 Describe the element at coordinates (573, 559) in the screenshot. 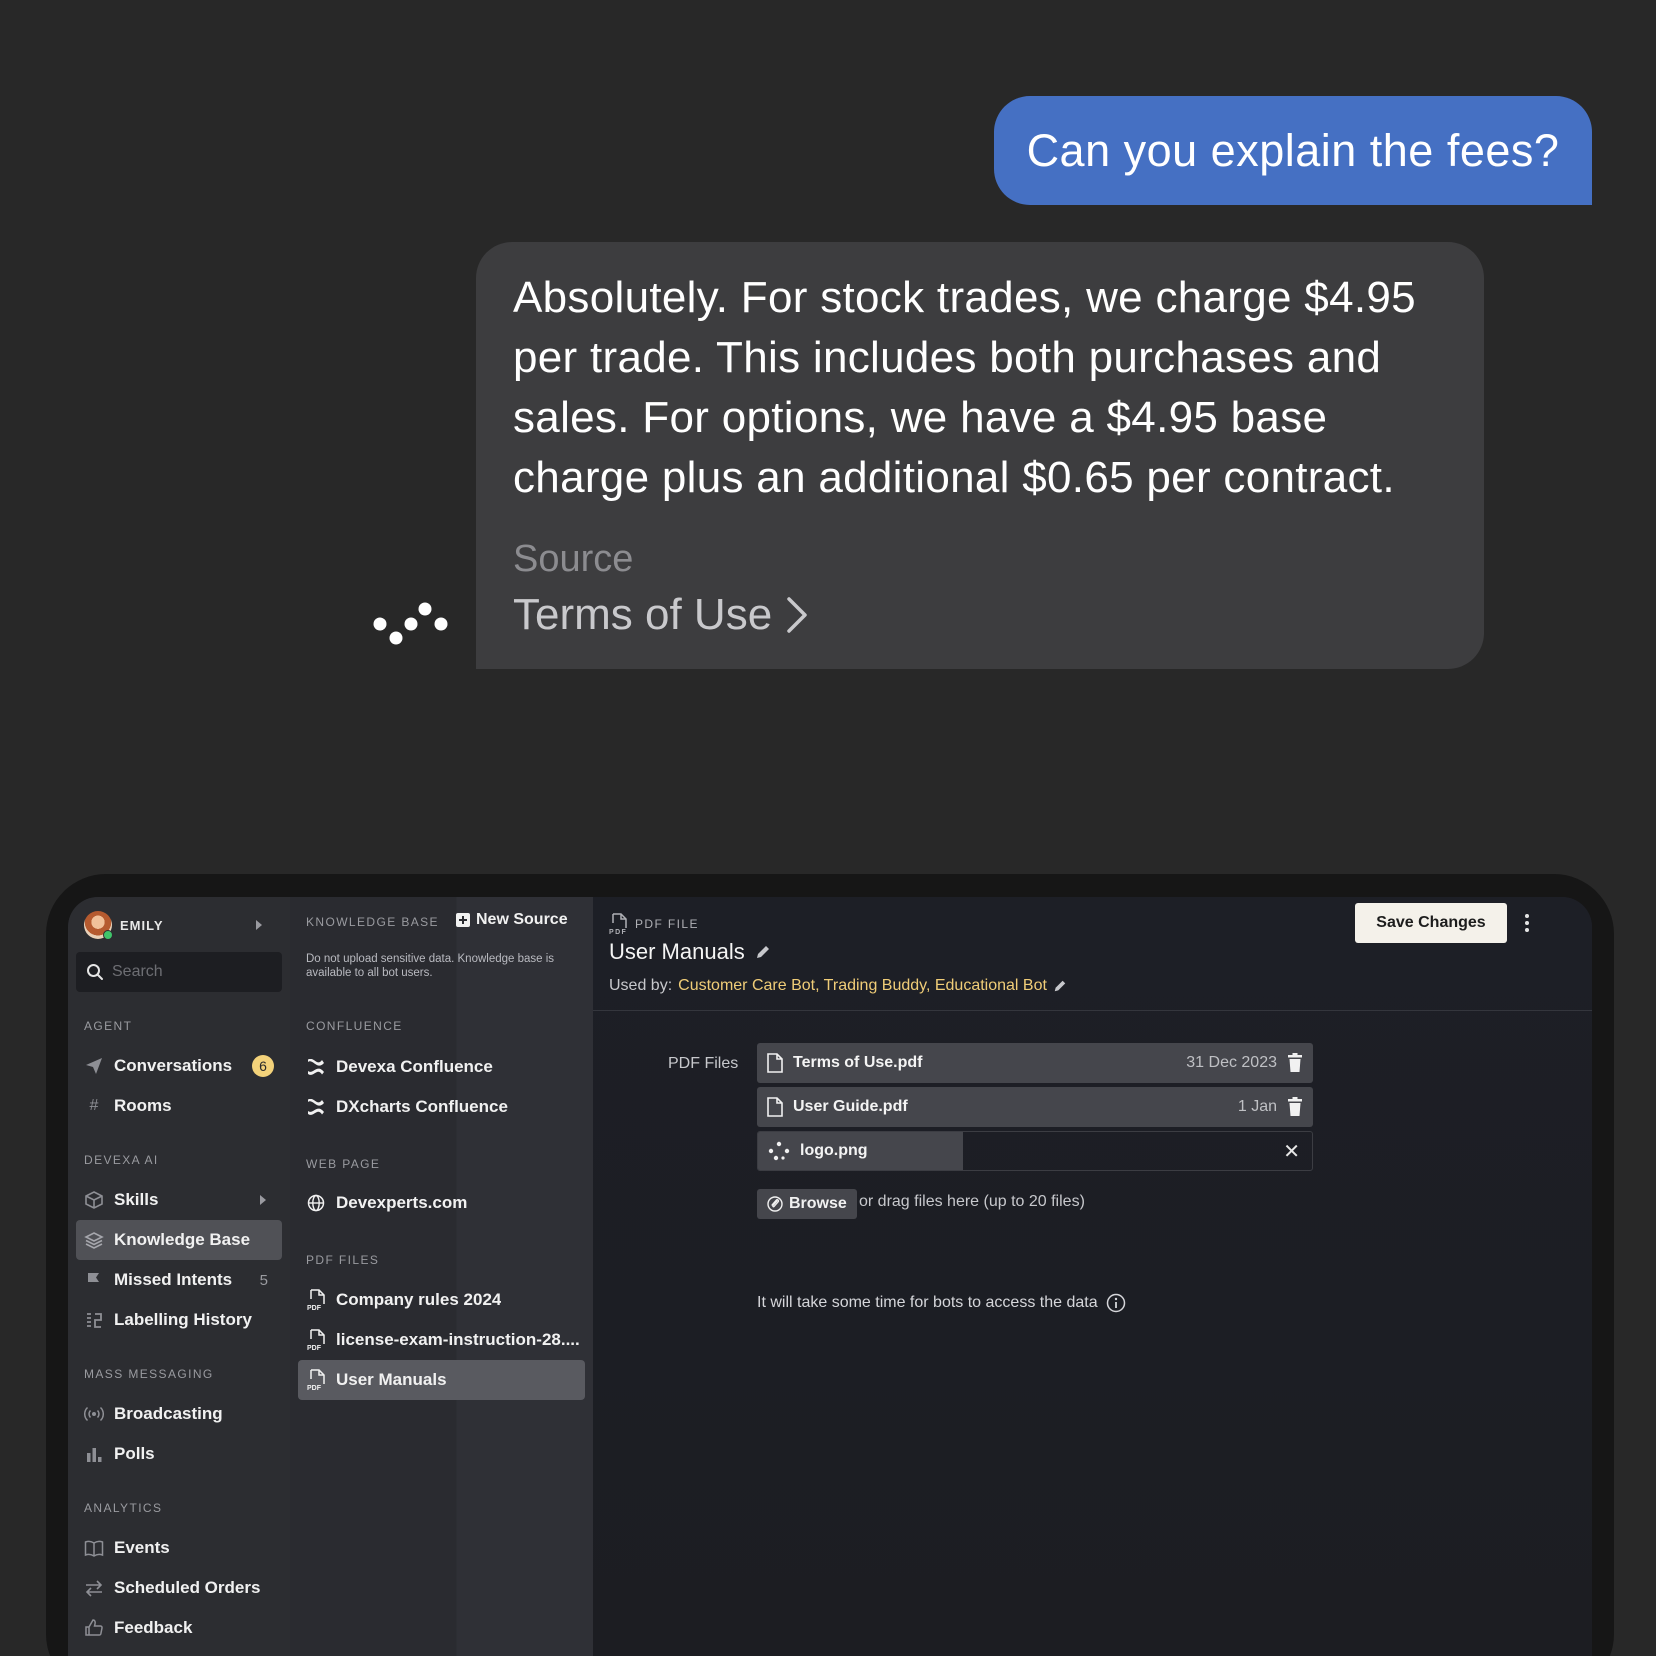

I see `source-label: Source` at that location.